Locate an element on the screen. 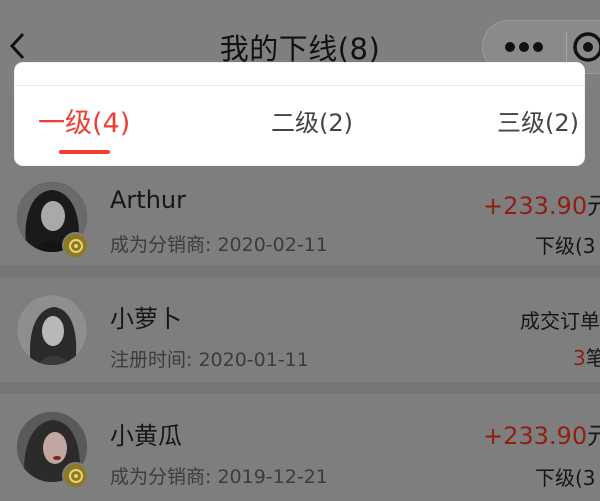  member-date: 注册时间: 2020-01-11 is located at coordinates (209, 360).